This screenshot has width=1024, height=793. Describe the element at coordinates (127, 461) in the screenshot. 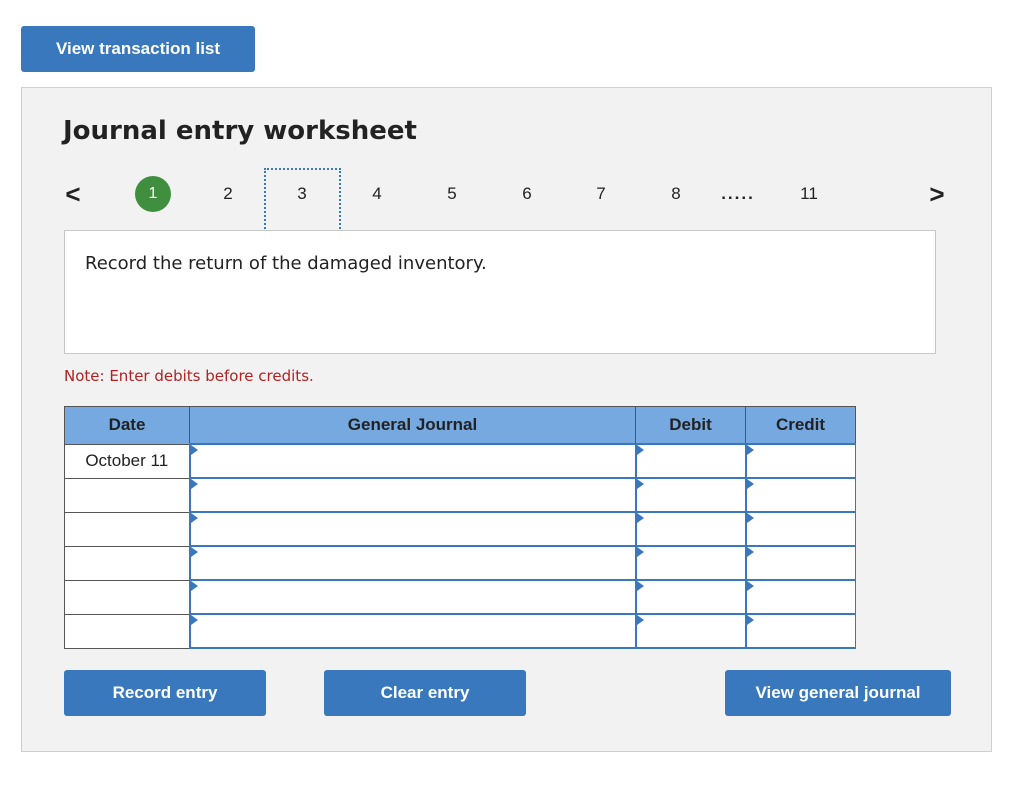

I see `date-cell: October 11` at that location.